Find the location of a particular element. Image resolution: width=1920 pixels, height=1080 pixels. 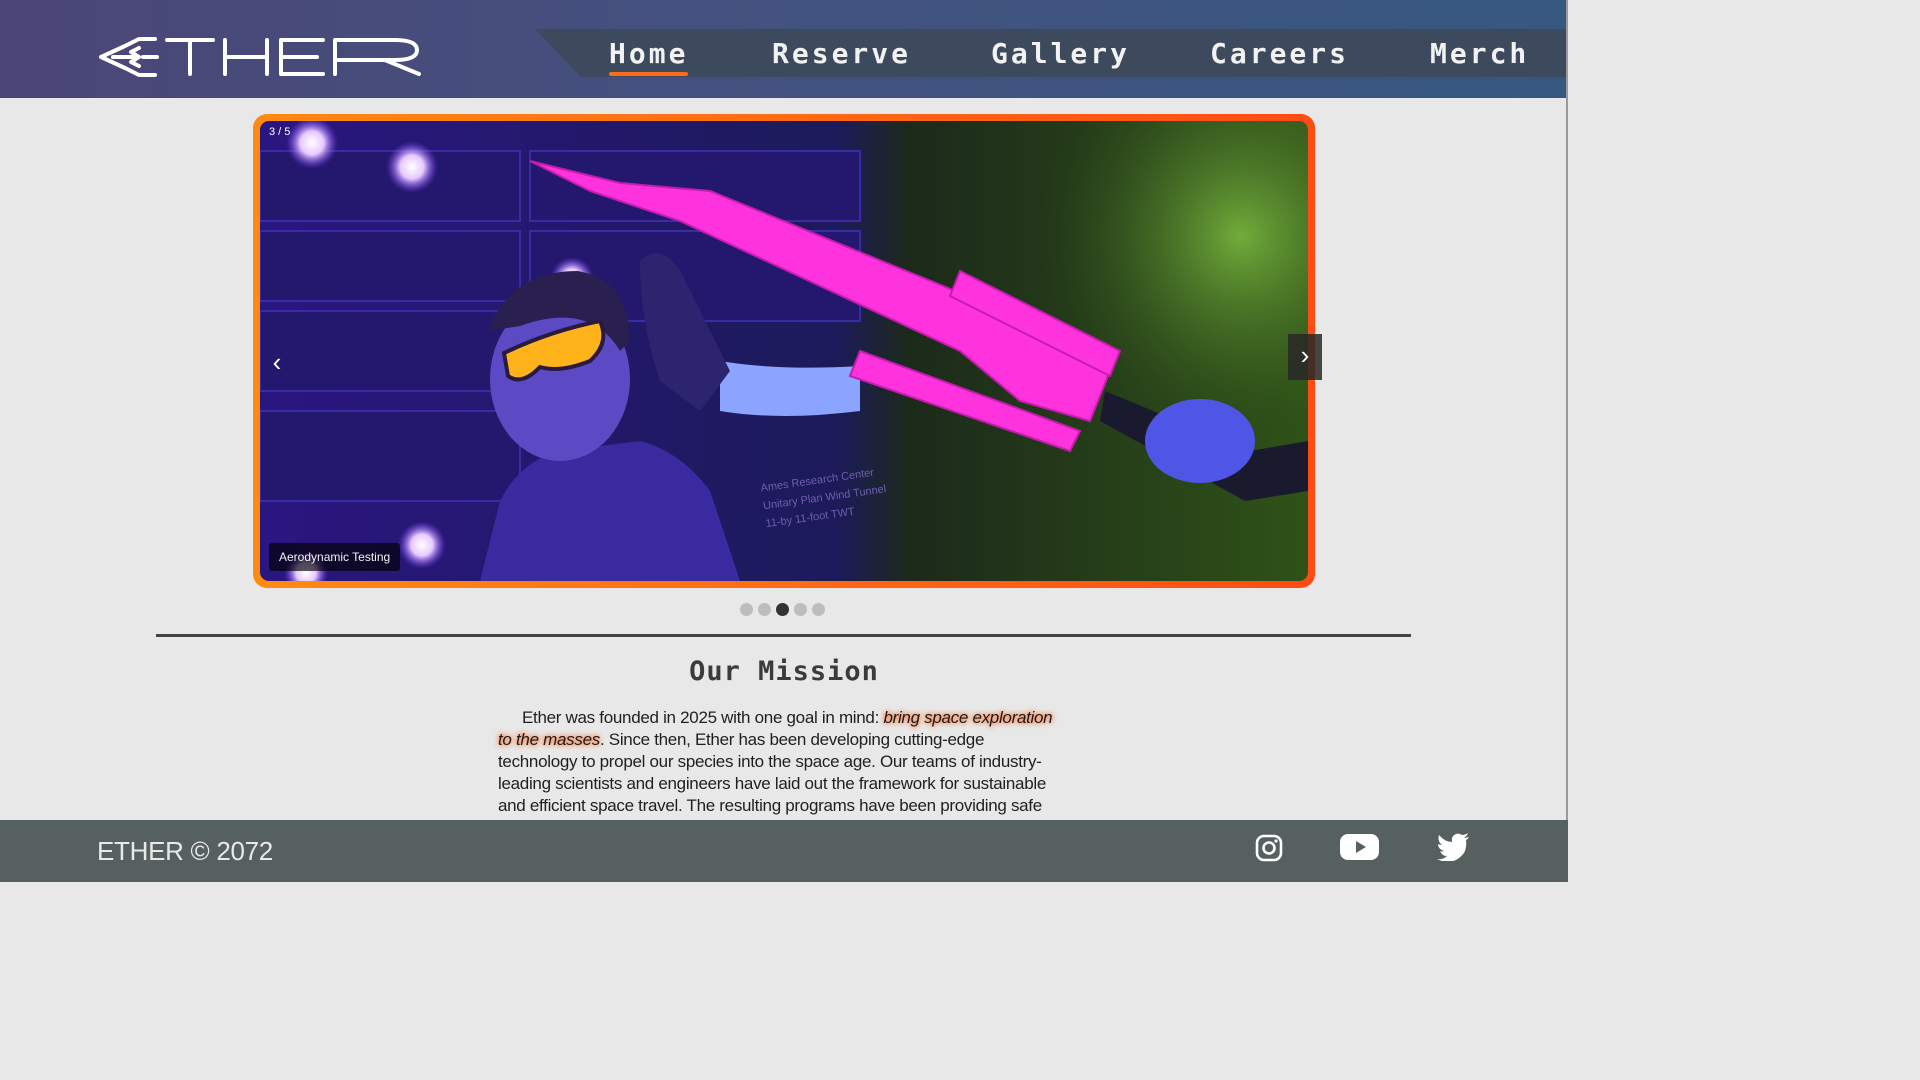

carousel-prev-button: ‹ is located at coordinates (277, 364).